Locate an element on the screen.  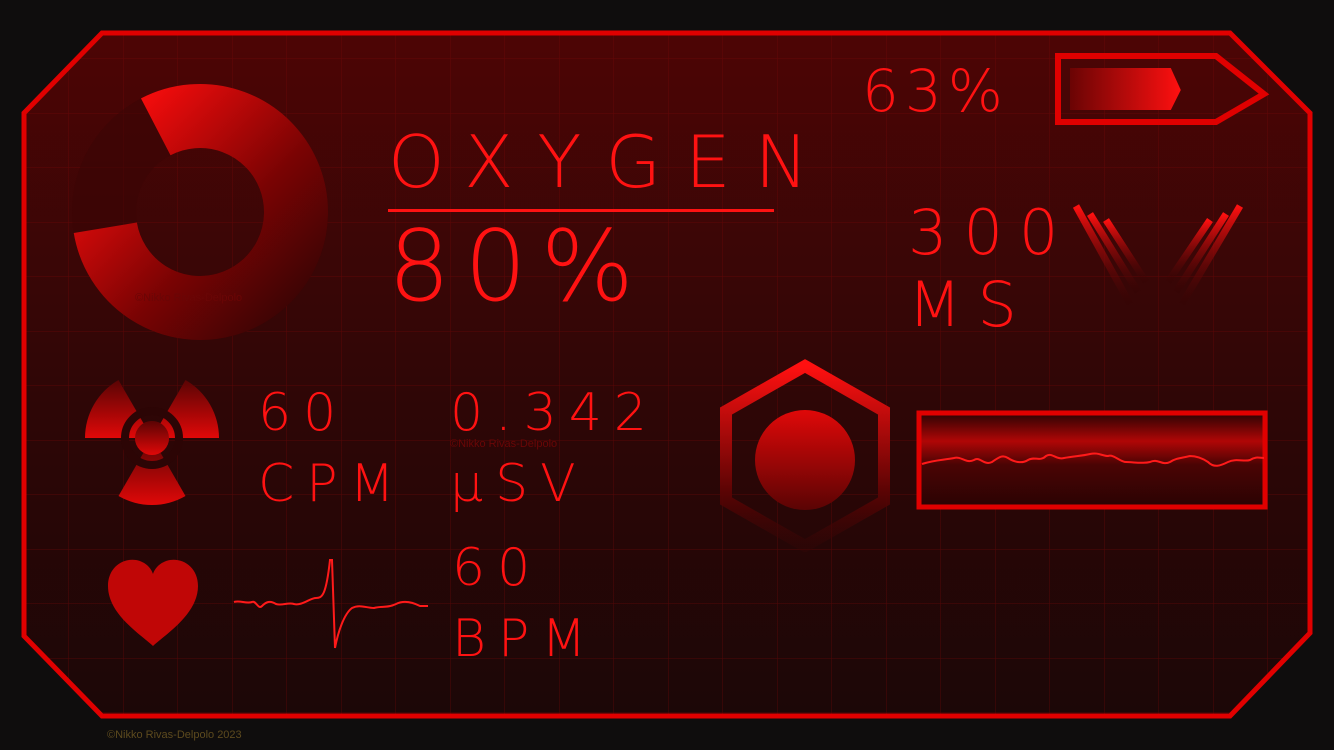
oxygen-value: 80% is located at coordinates (518, 267).